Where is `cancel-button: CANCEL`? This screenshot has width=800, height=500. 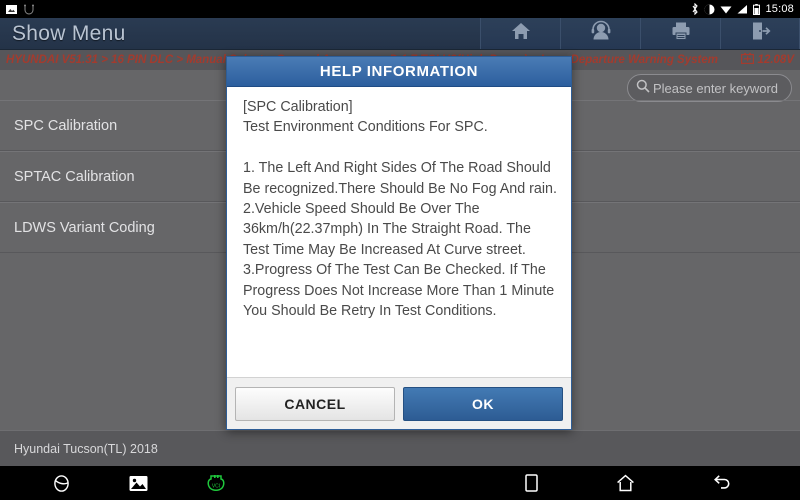 cancel-button: CANCEL is located at coordinates (315, 403).